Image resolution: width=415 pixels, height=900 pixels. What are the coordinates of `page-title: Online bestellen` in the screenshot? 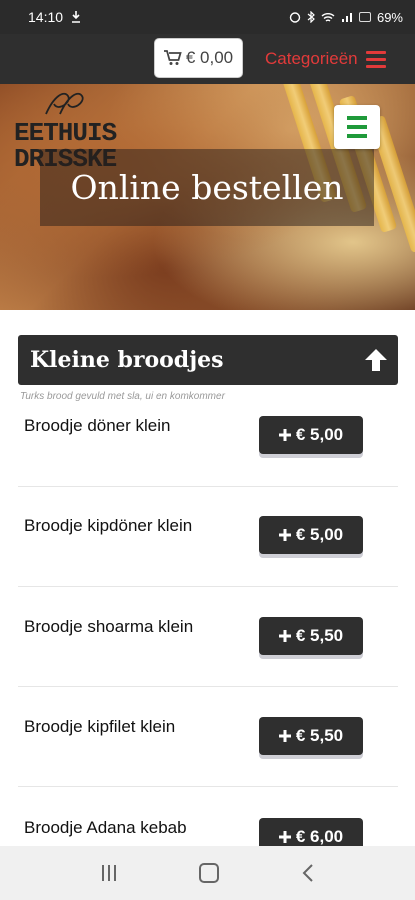 It's located at (207, 187).